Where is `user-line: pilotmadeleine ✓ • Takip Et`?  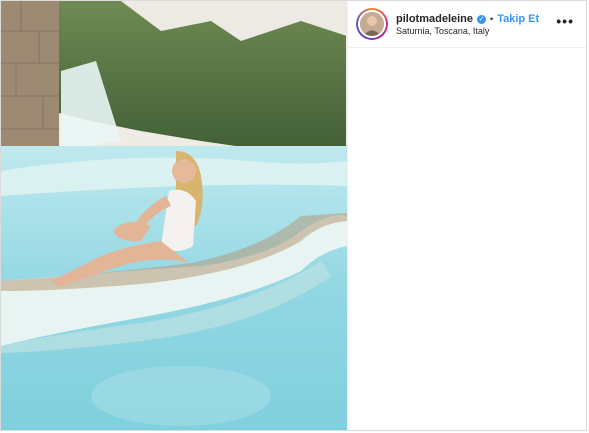 user-line: pilotmadeleine ✓ • Takip Et is located at coordinates (467, 19).